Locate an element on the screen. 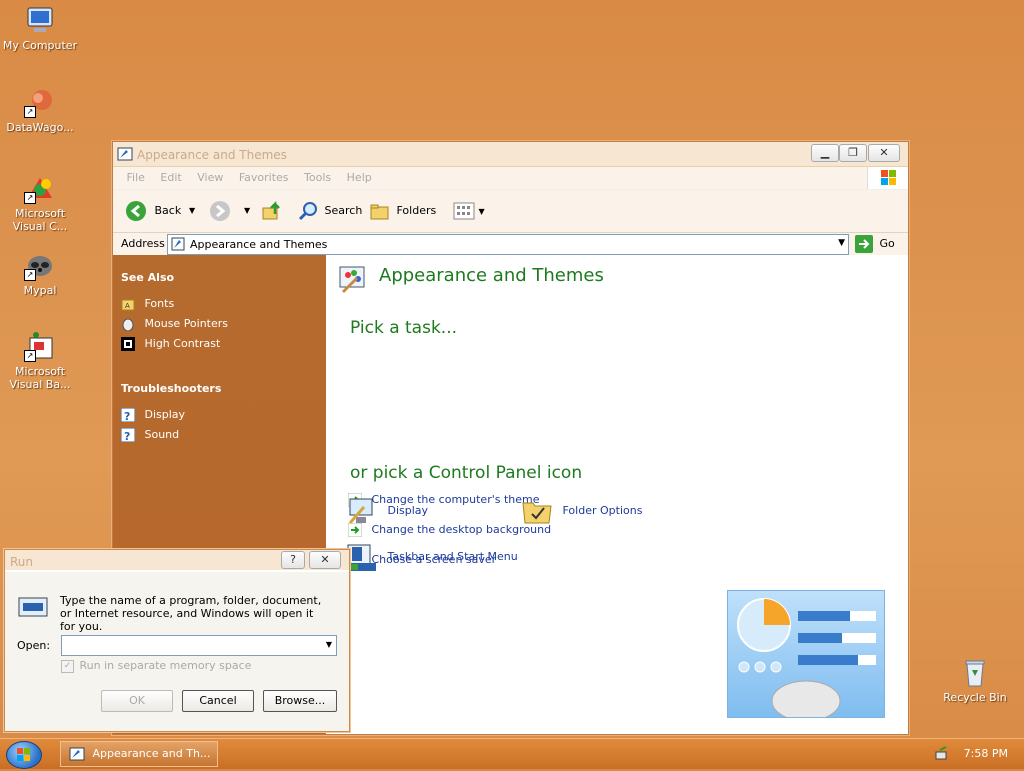 The width and height of the screenshot is (1024, 771). cpl-folder-options: Folder Options is located at coordinates (581, 511).